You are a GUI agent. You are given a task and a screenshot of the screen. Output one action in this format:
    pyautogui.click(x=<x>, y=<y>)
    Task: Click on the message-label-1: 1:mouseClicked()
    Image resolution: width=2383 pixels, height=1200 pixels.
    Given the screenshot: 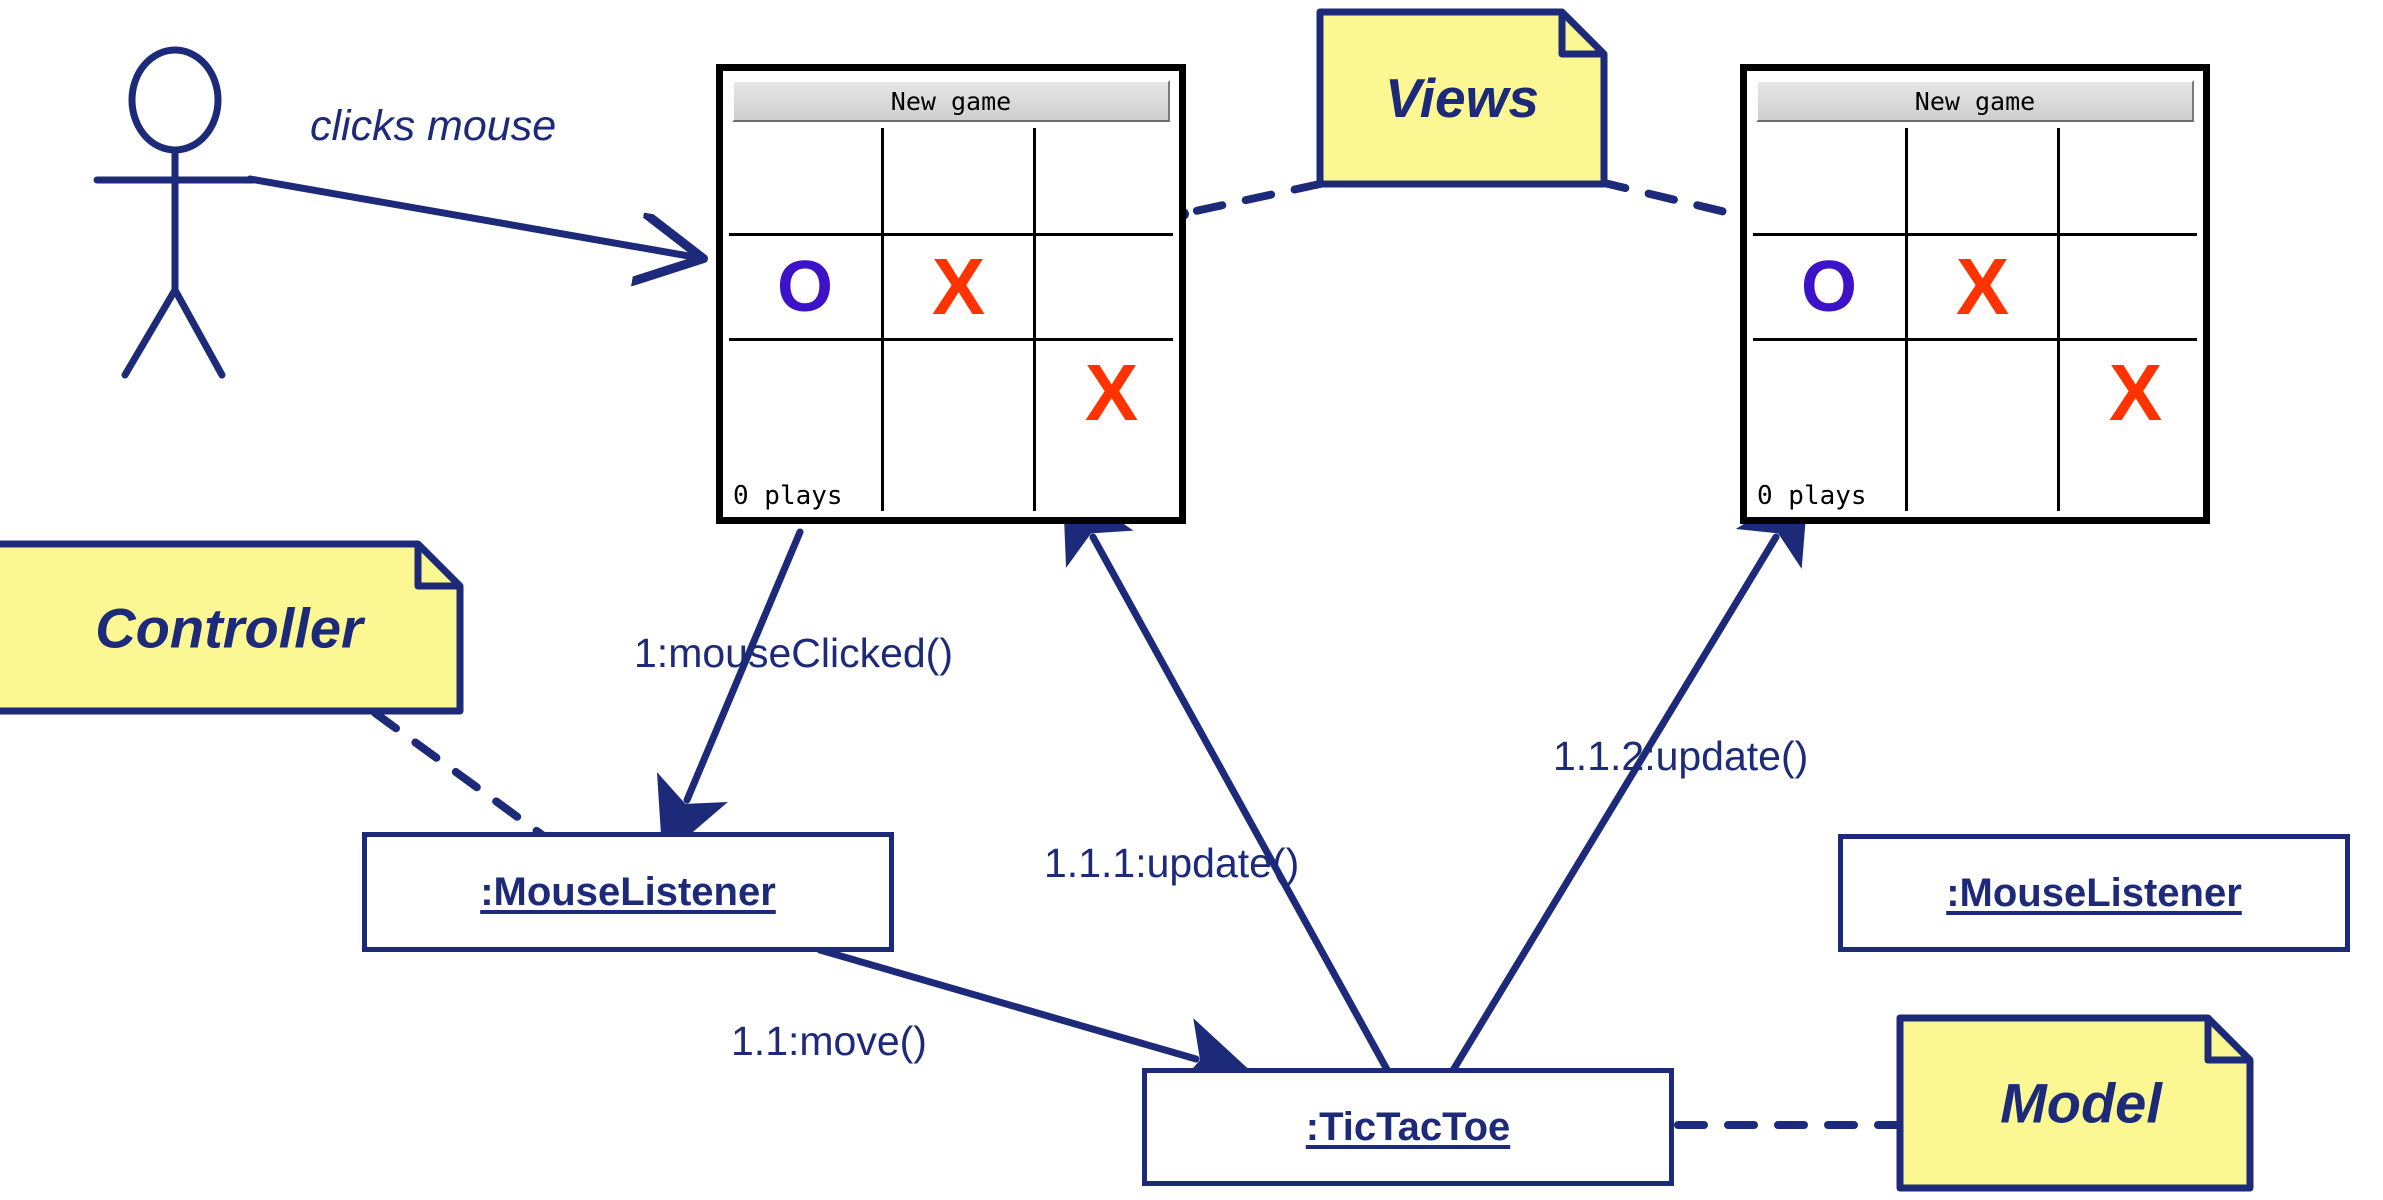 What is the action you would take?
    pyautogui.click(x=793, y=653)
    